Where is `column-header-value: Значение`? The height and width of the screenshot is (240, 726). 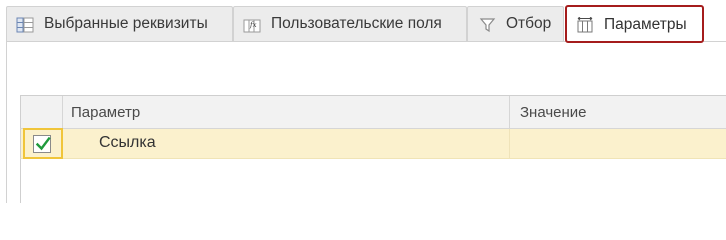 column-header-value: Значение is located at coordinates (553, 112).